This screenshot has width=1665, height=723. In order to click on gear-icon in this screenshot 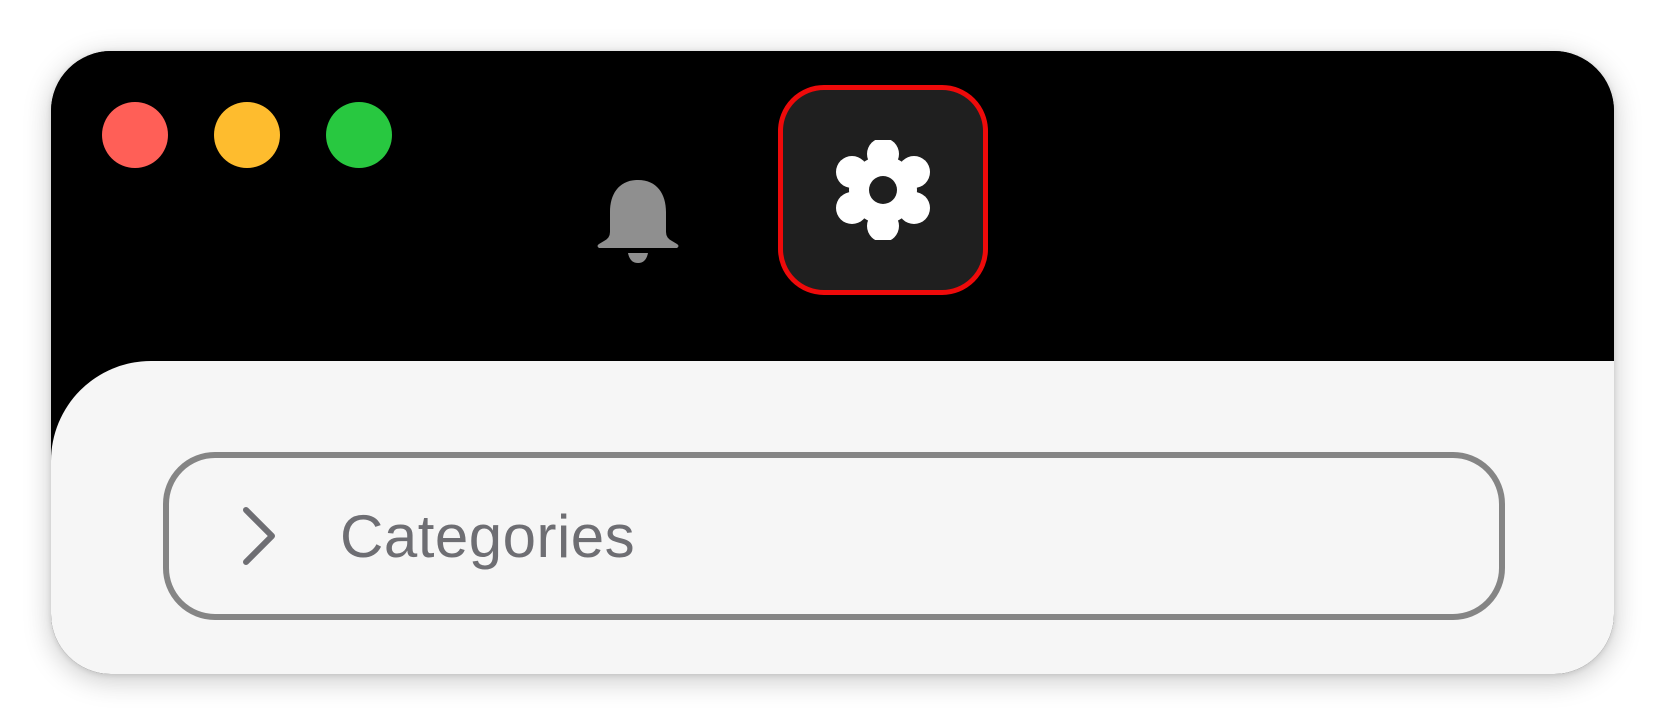, I will do `click(883, 190)`.